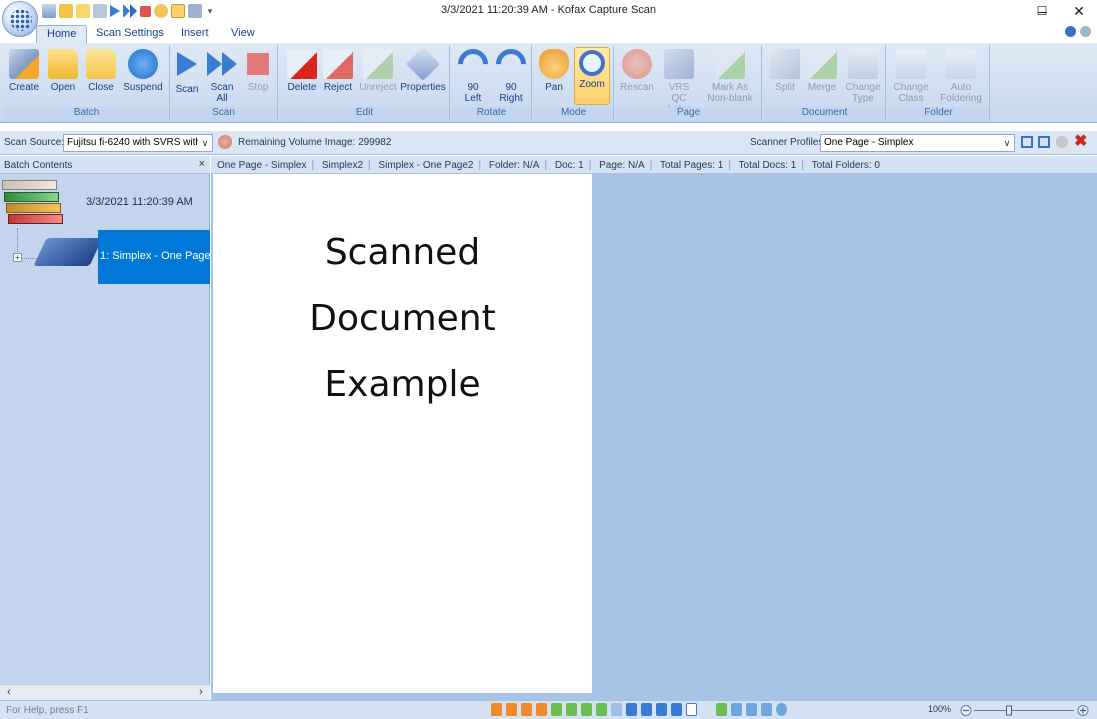  Describe the element at coordinates (102, 202) in the screenshot. I see `batch-tree-node: 3/3/2021 11:20:39 AM` at that location.